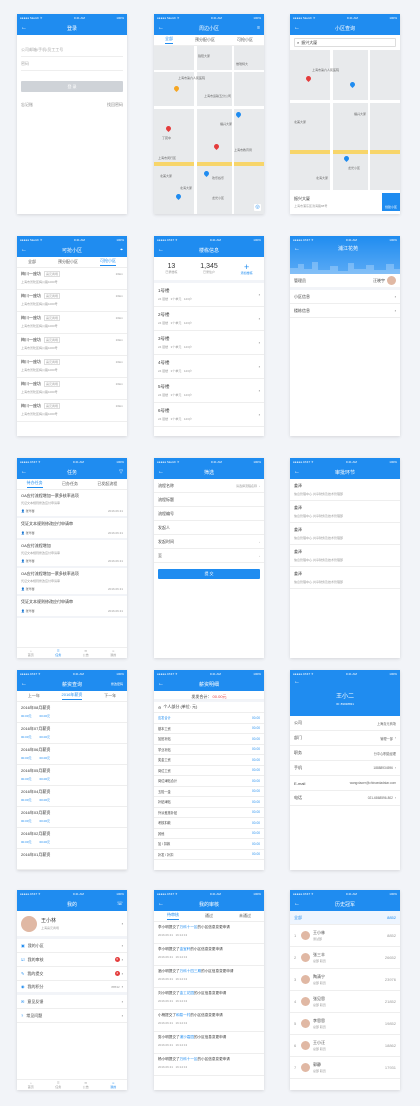 Image resolution: width=420 pixels, height=1106 pixels. I want to click on prev-year-button: 上一年, so click(34, 696).